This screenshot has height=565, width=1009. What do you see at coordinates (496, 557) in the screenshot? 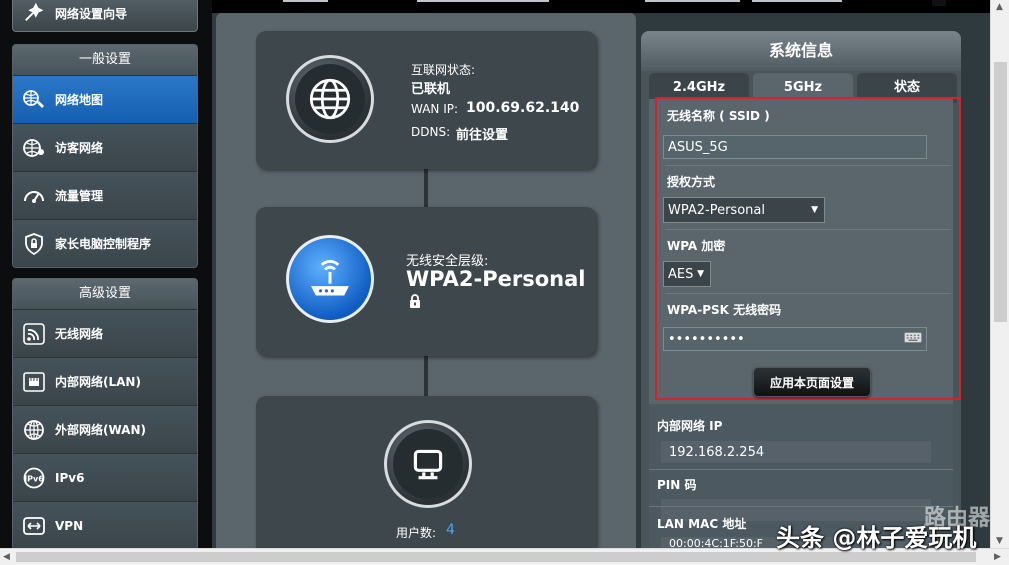
I see `horizontal-scroll-thumb` at bounding box center [496, 557].